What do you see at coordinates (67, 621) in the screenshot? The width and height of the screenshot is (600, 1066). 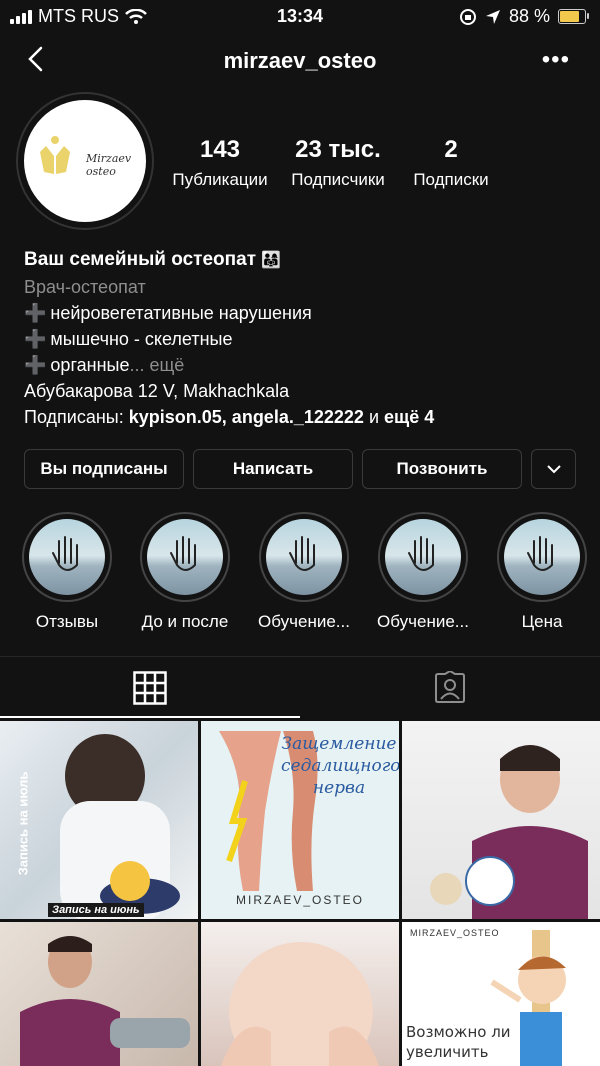 I see `highlight-label: Отзывы` at bounding box center [67, 621].